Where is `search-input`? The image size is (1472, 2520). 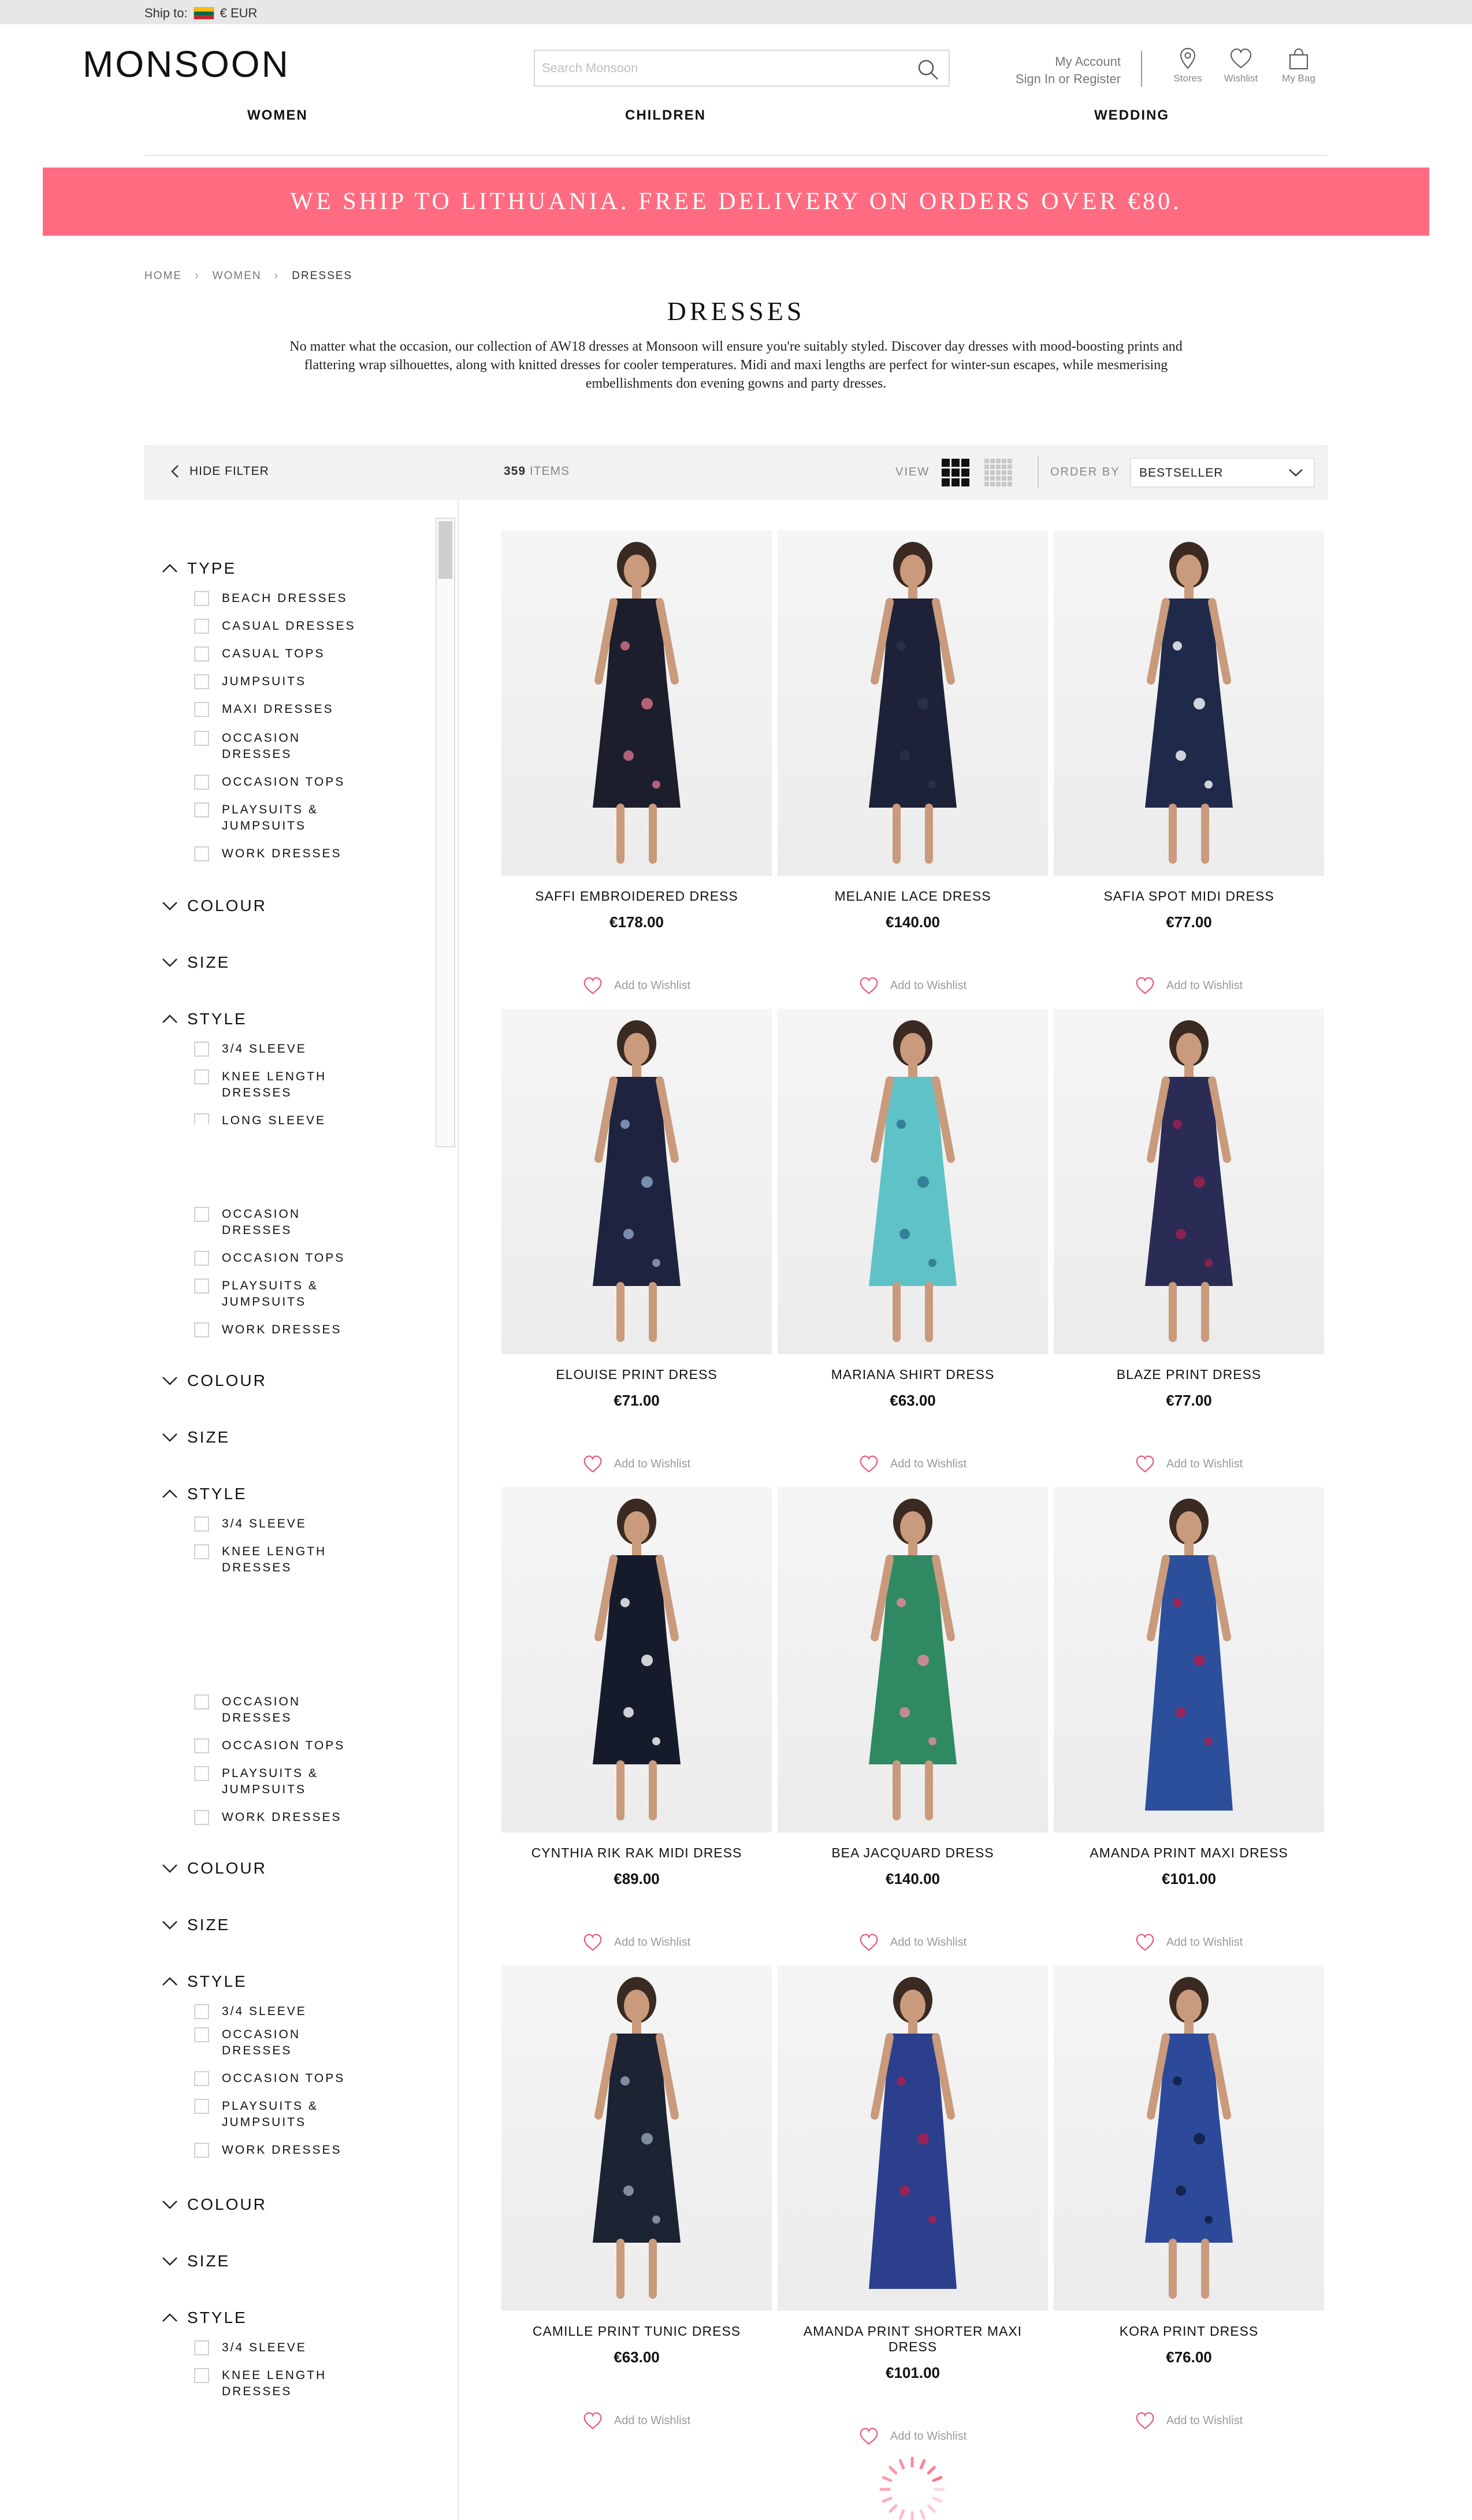 search-input is located at coordinates (714, 68).